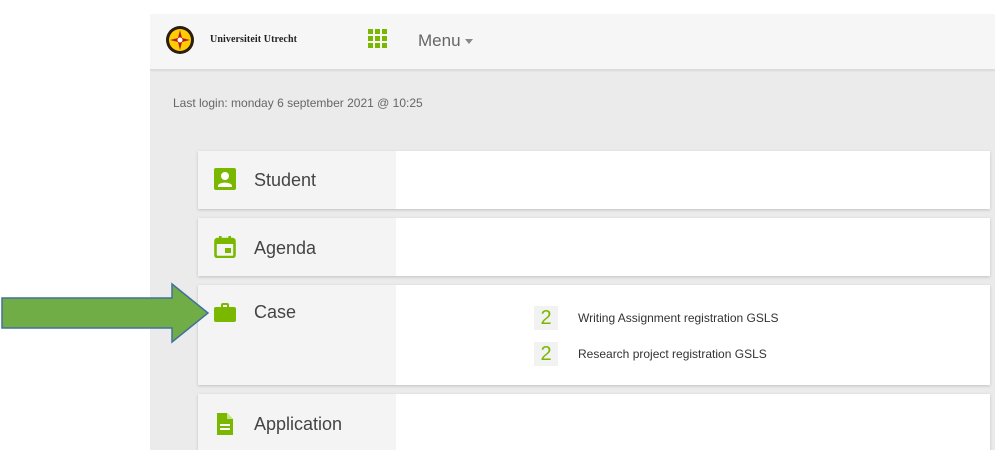  What do you see at coordinates (594, 180) in the screenshot?
I see `student-card: Student` at bounding box center [594, 180].